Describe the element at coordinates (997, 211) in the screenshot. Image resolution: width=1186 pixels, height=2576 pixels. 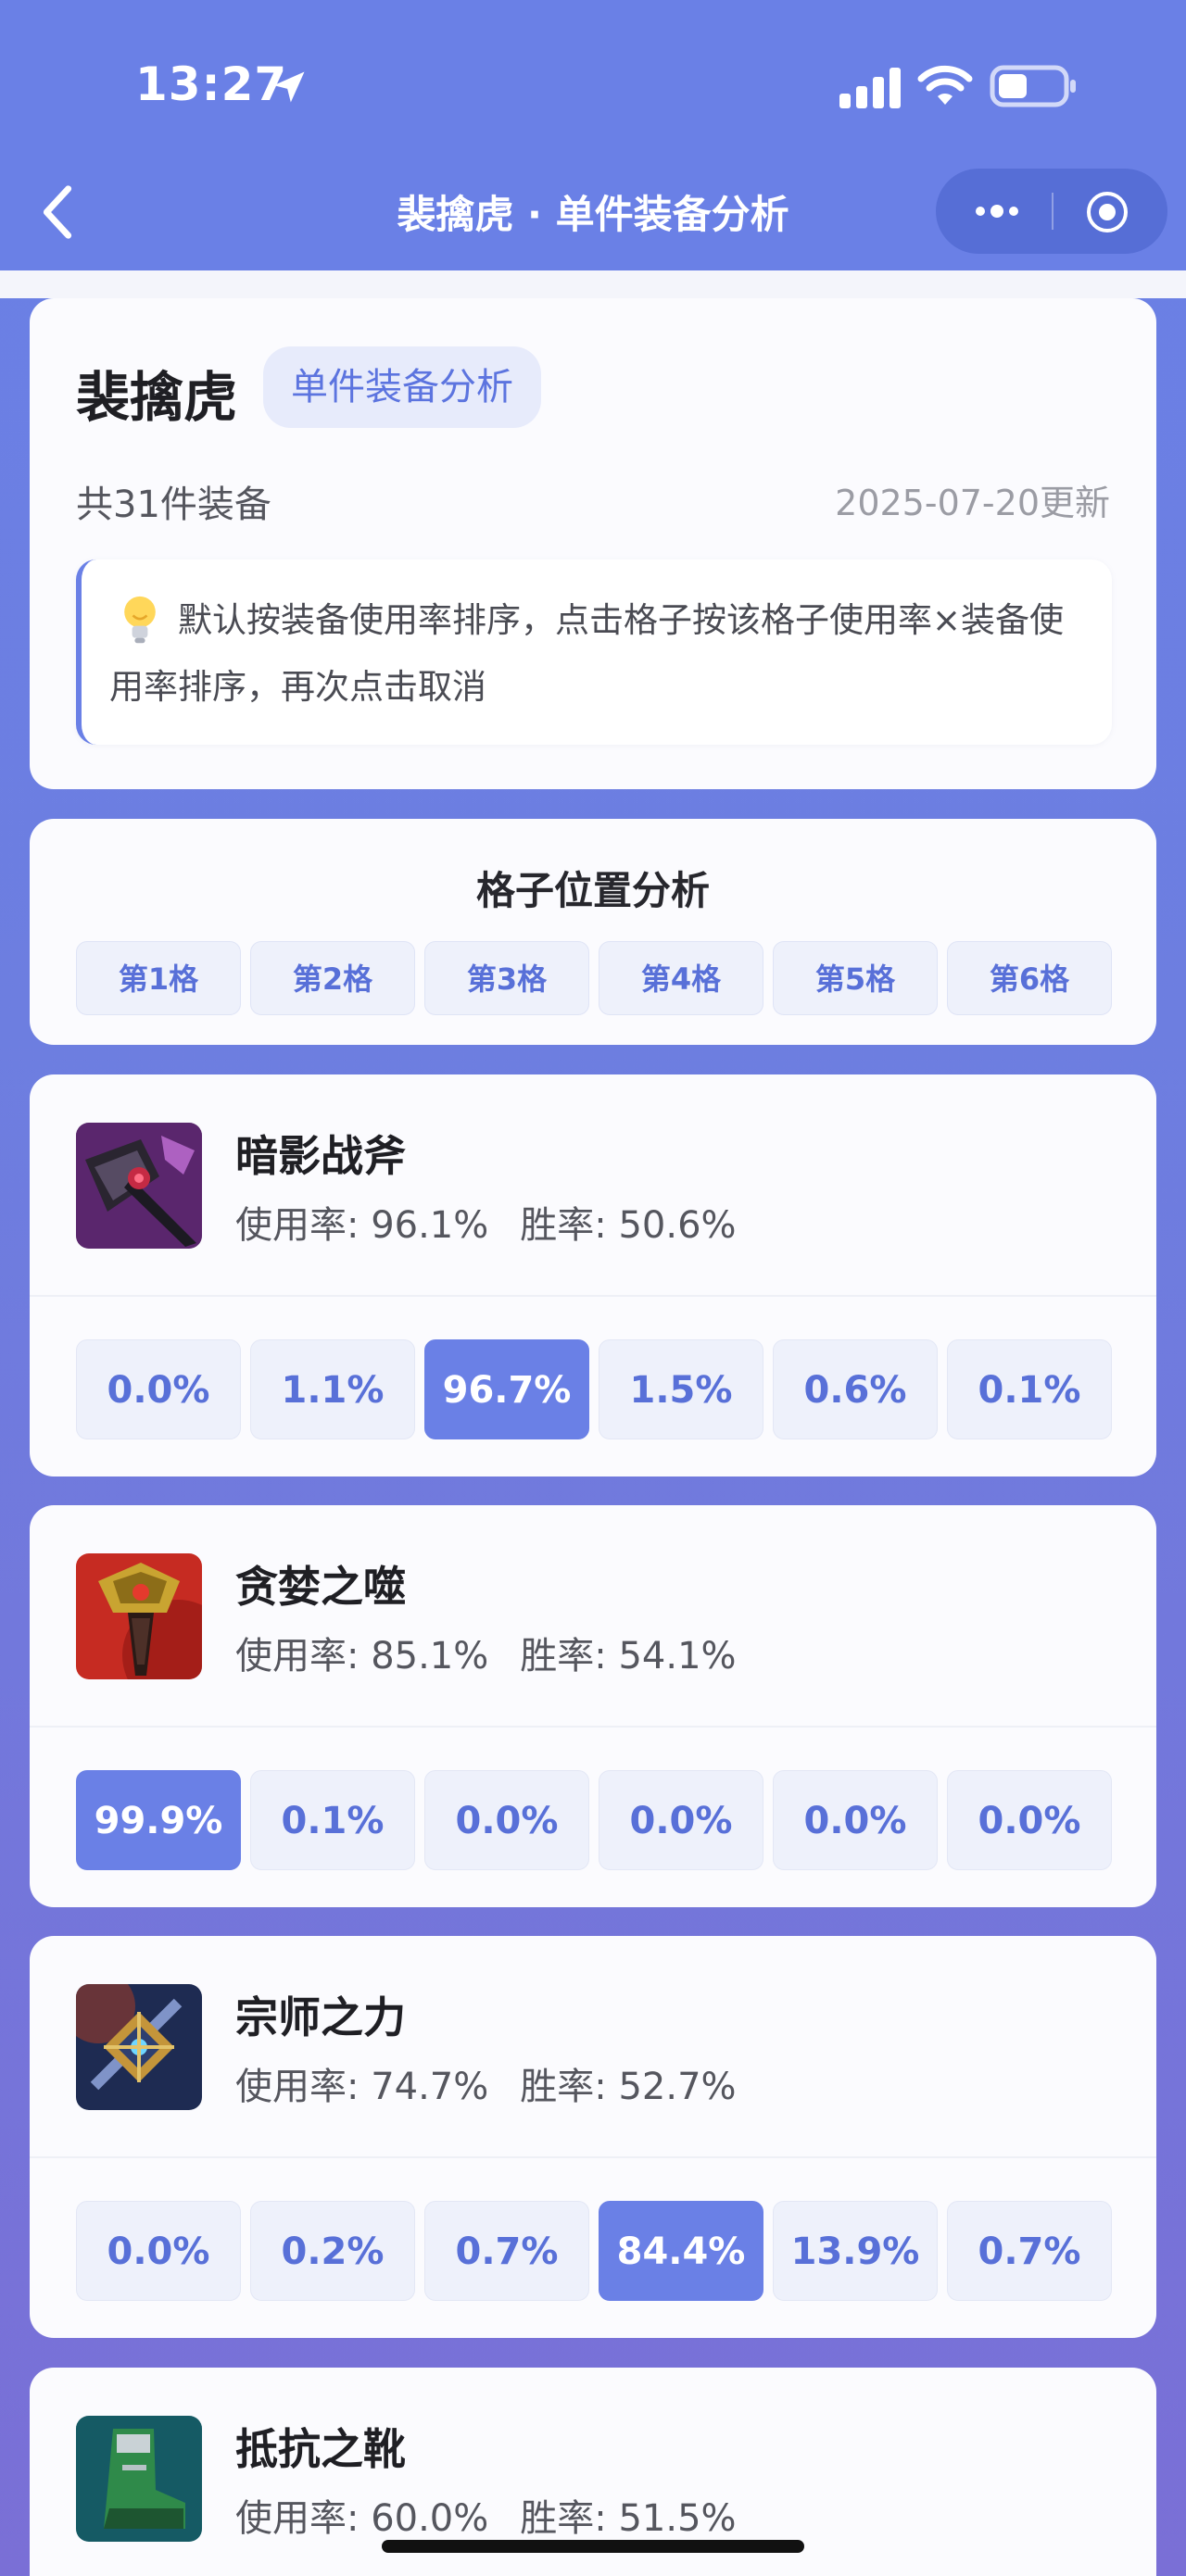
I see `more-icon` at that location.